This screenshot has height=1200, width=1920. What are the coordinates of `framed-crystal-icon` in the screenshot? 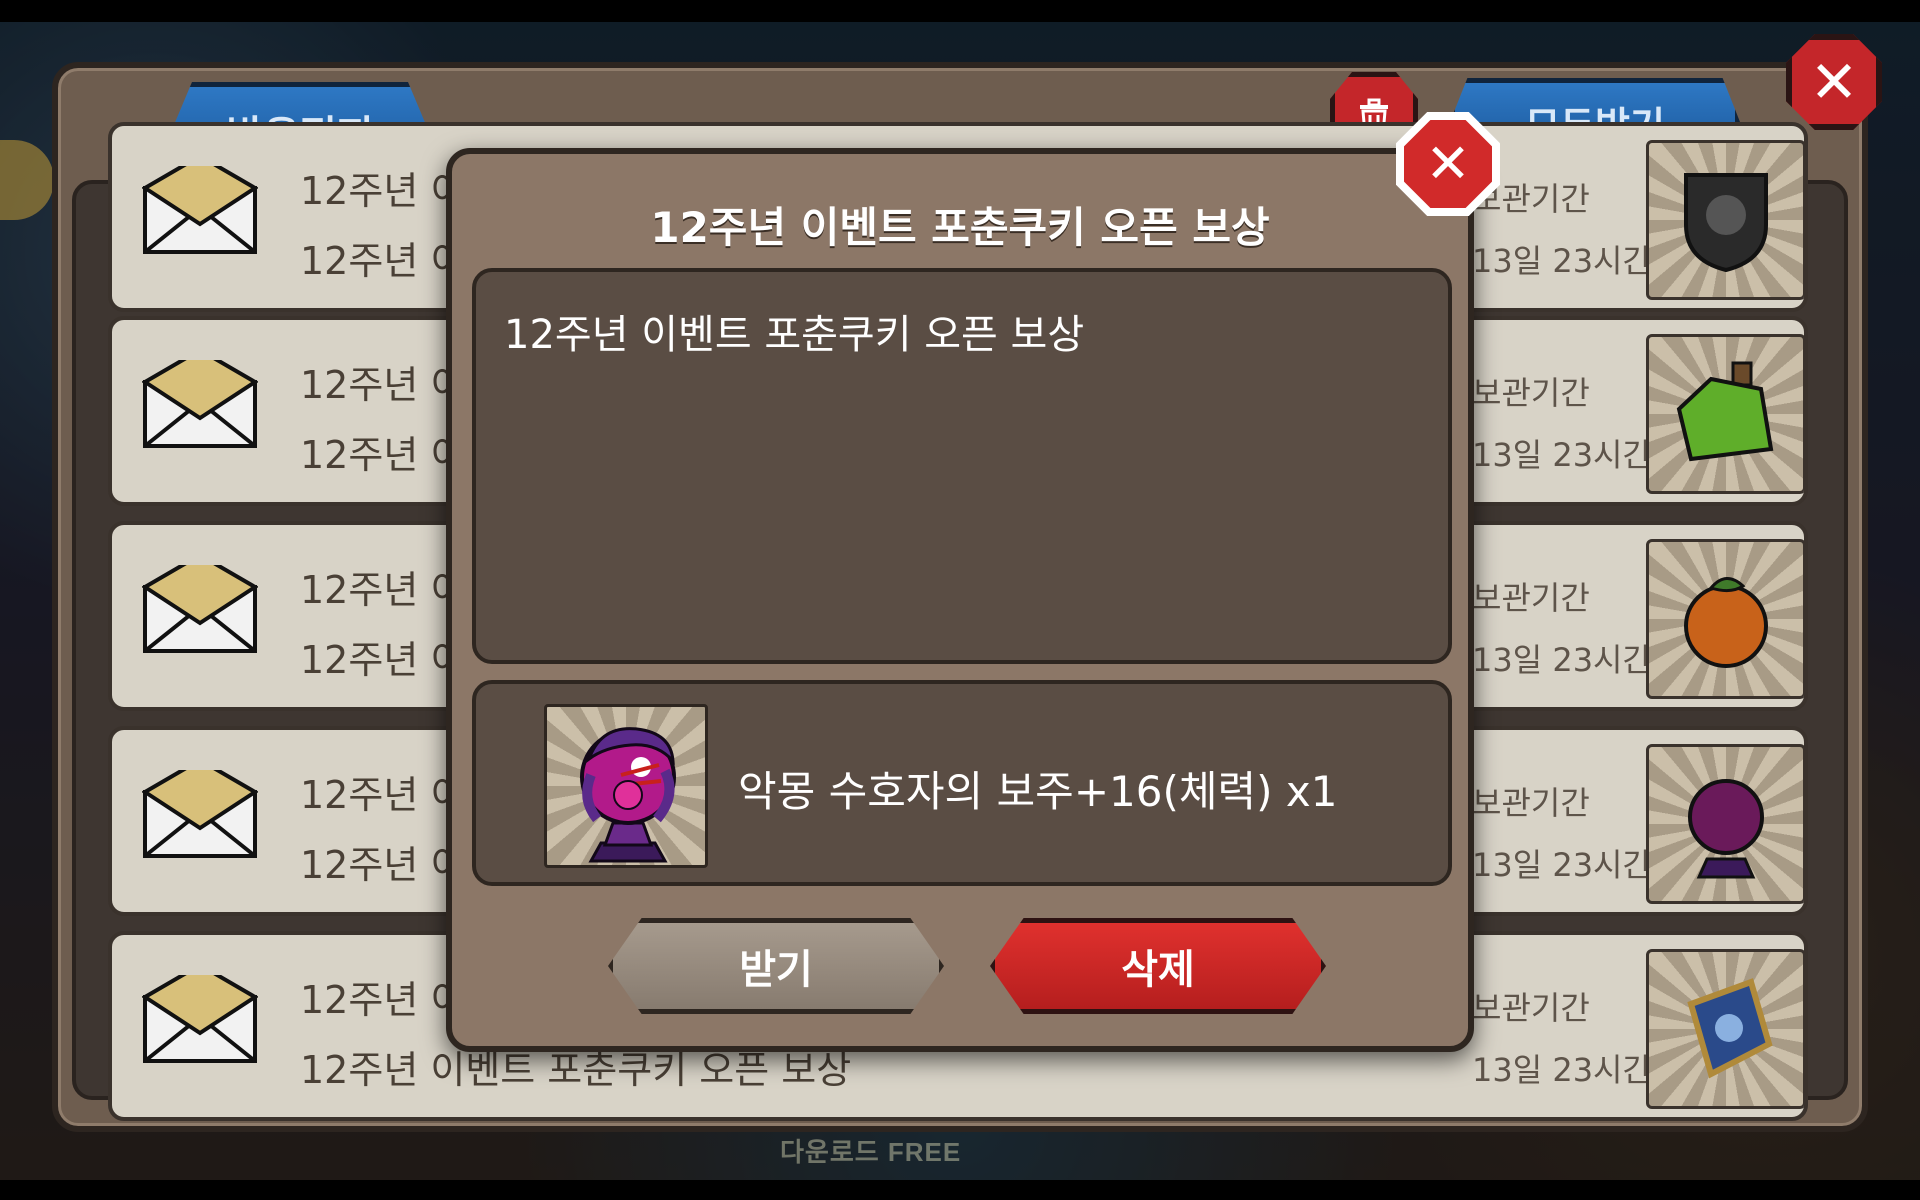 It's located at (1726, 1029).